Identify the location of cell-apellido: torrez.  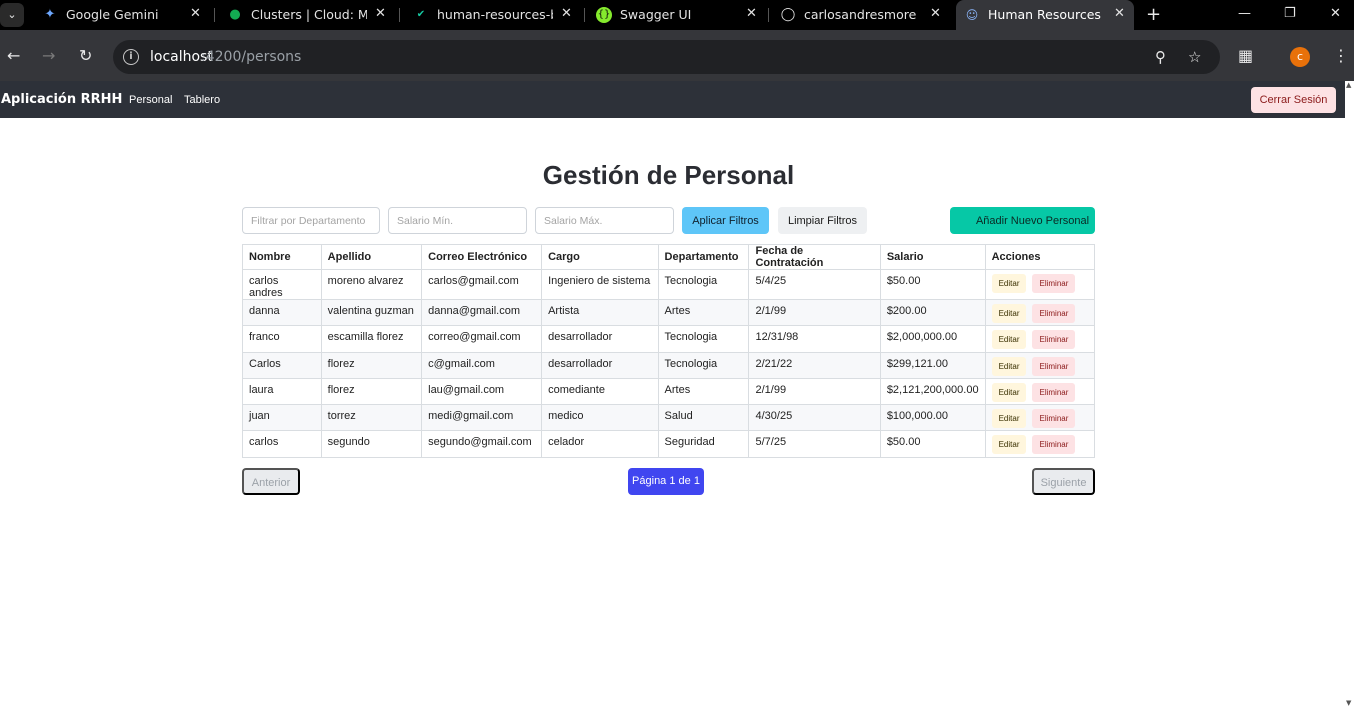
(371, 418).